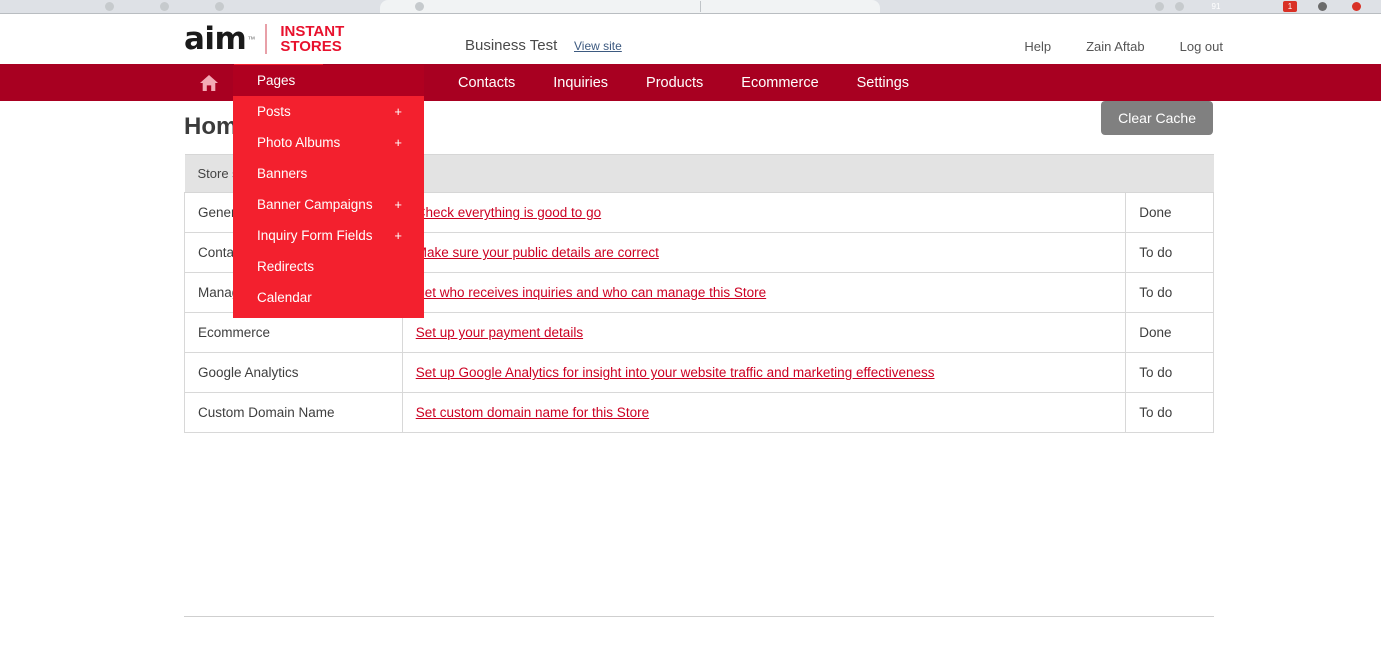  What do you see at coordinates (1115, 46) in the screenshot?
I see `user-account-link: Zain Aftab` at bounding box center [1115, 46].